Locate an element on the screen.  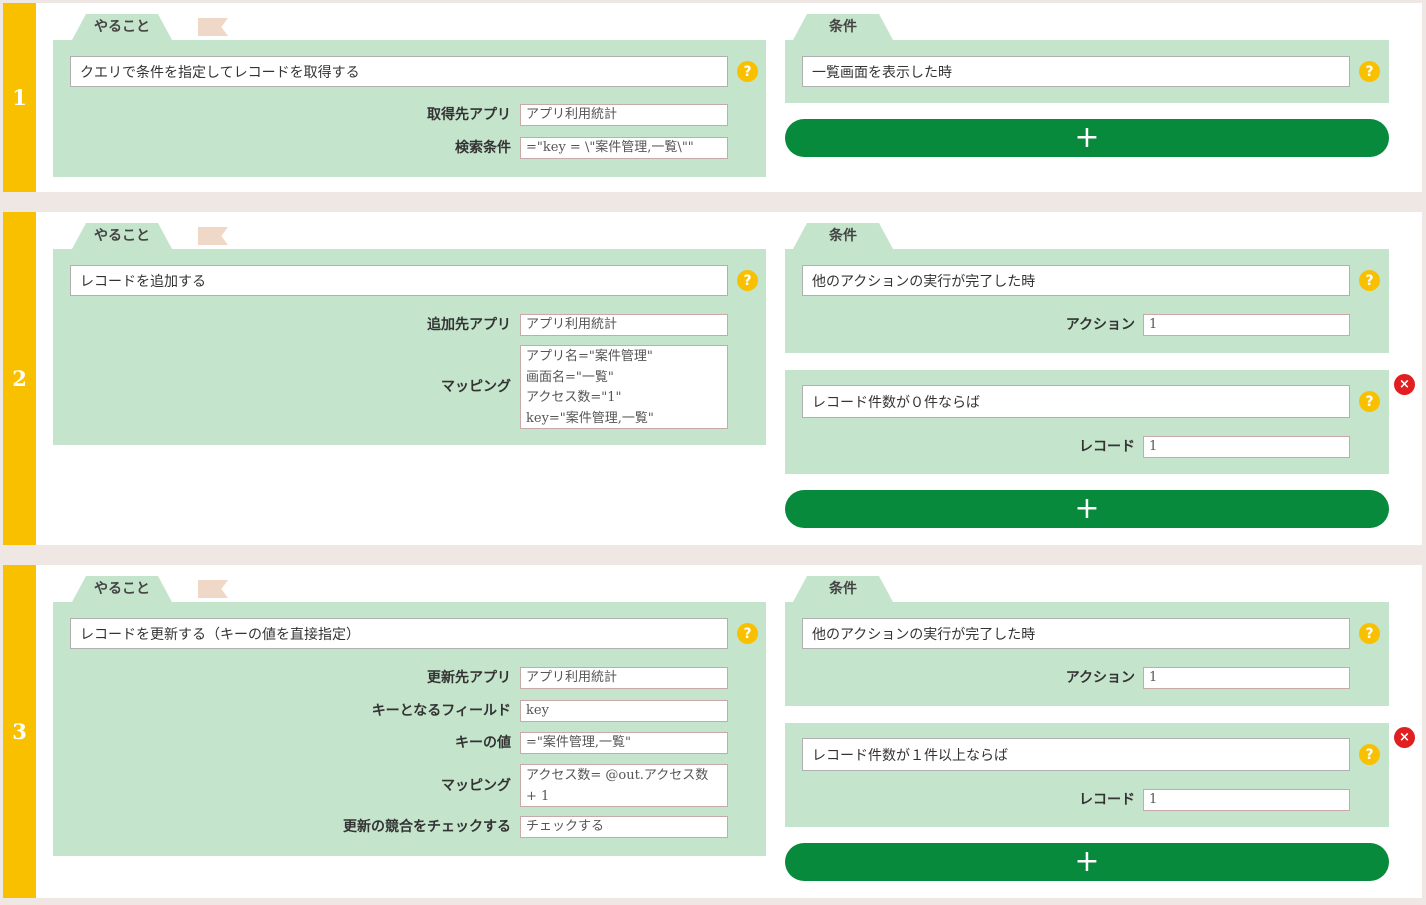
condition-title-field: 一覧画面を表示した時 is located at coordinates (1076, 71).